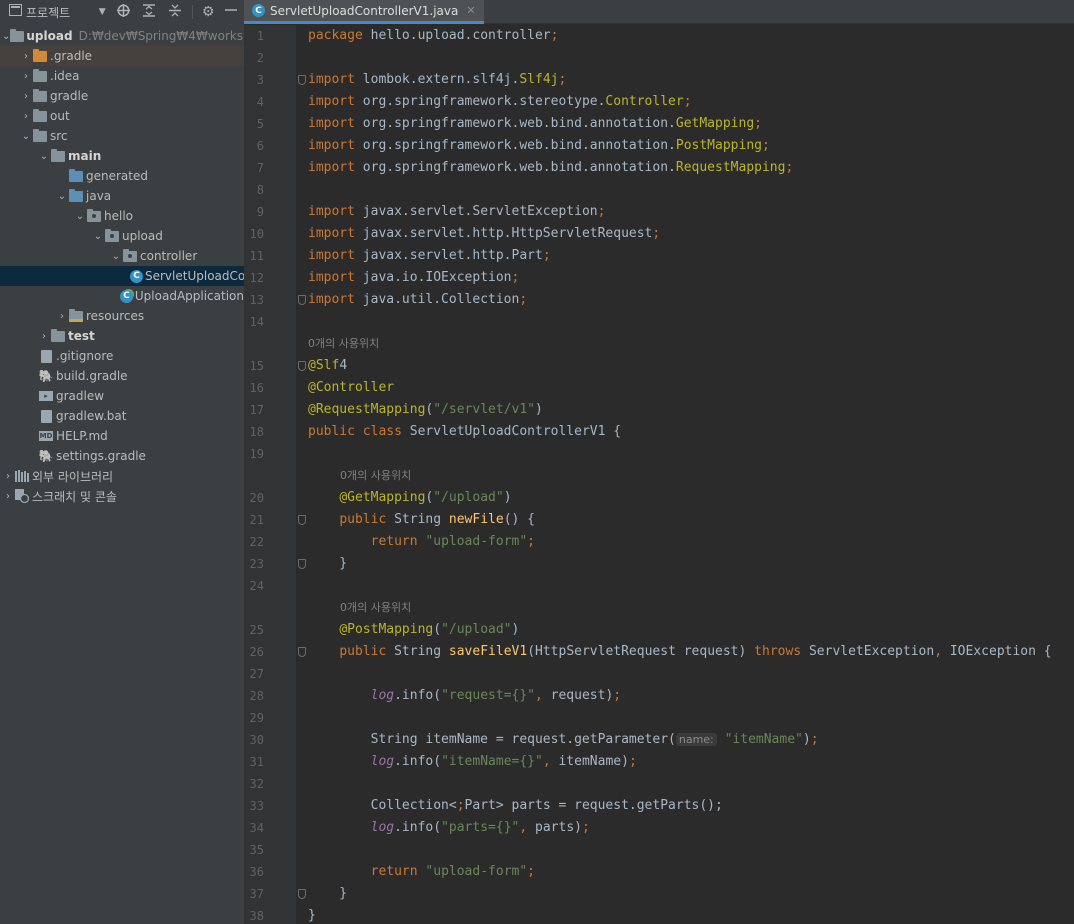 Image resolution: width=1074 pixels, height=924 pixels. Describe the element at coordinates (117, 176) in the screenshot. I see `tree-item-label: generated` at that location.